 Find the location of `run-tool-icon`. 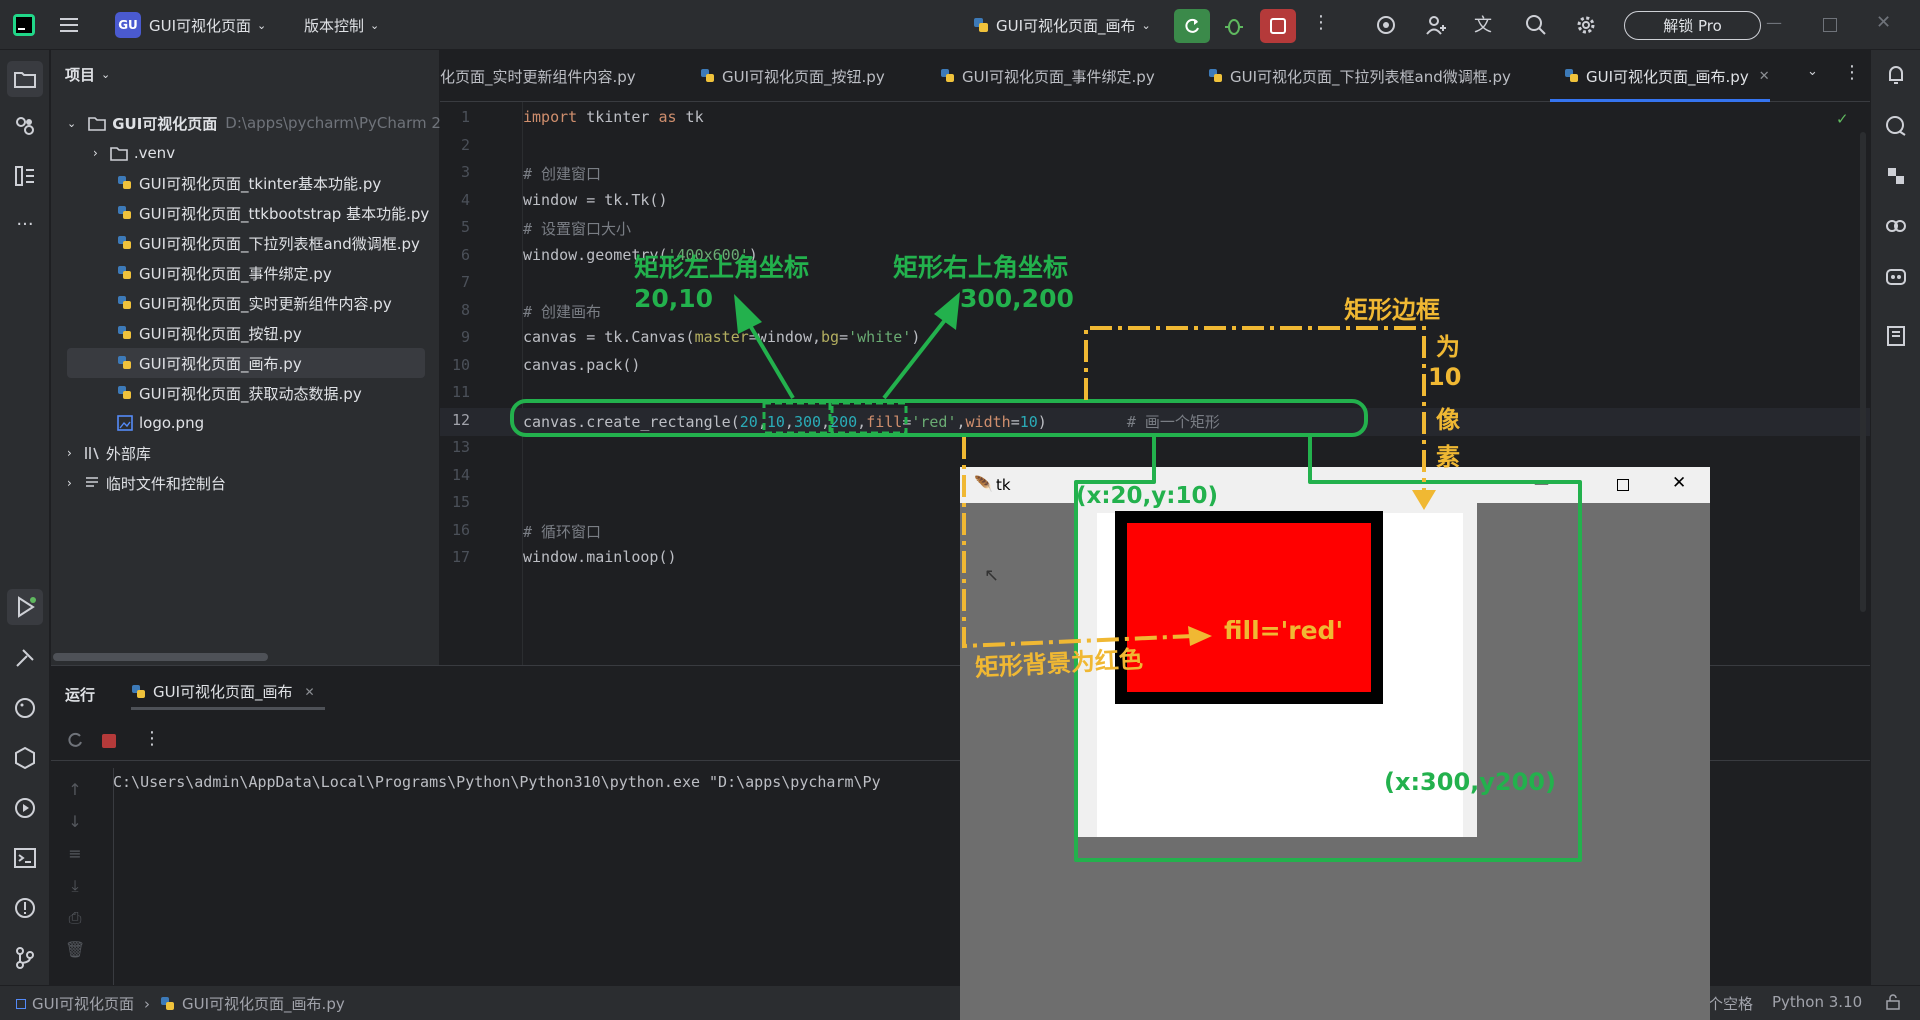

run-tool-icon is located at coordinates (25, 607).